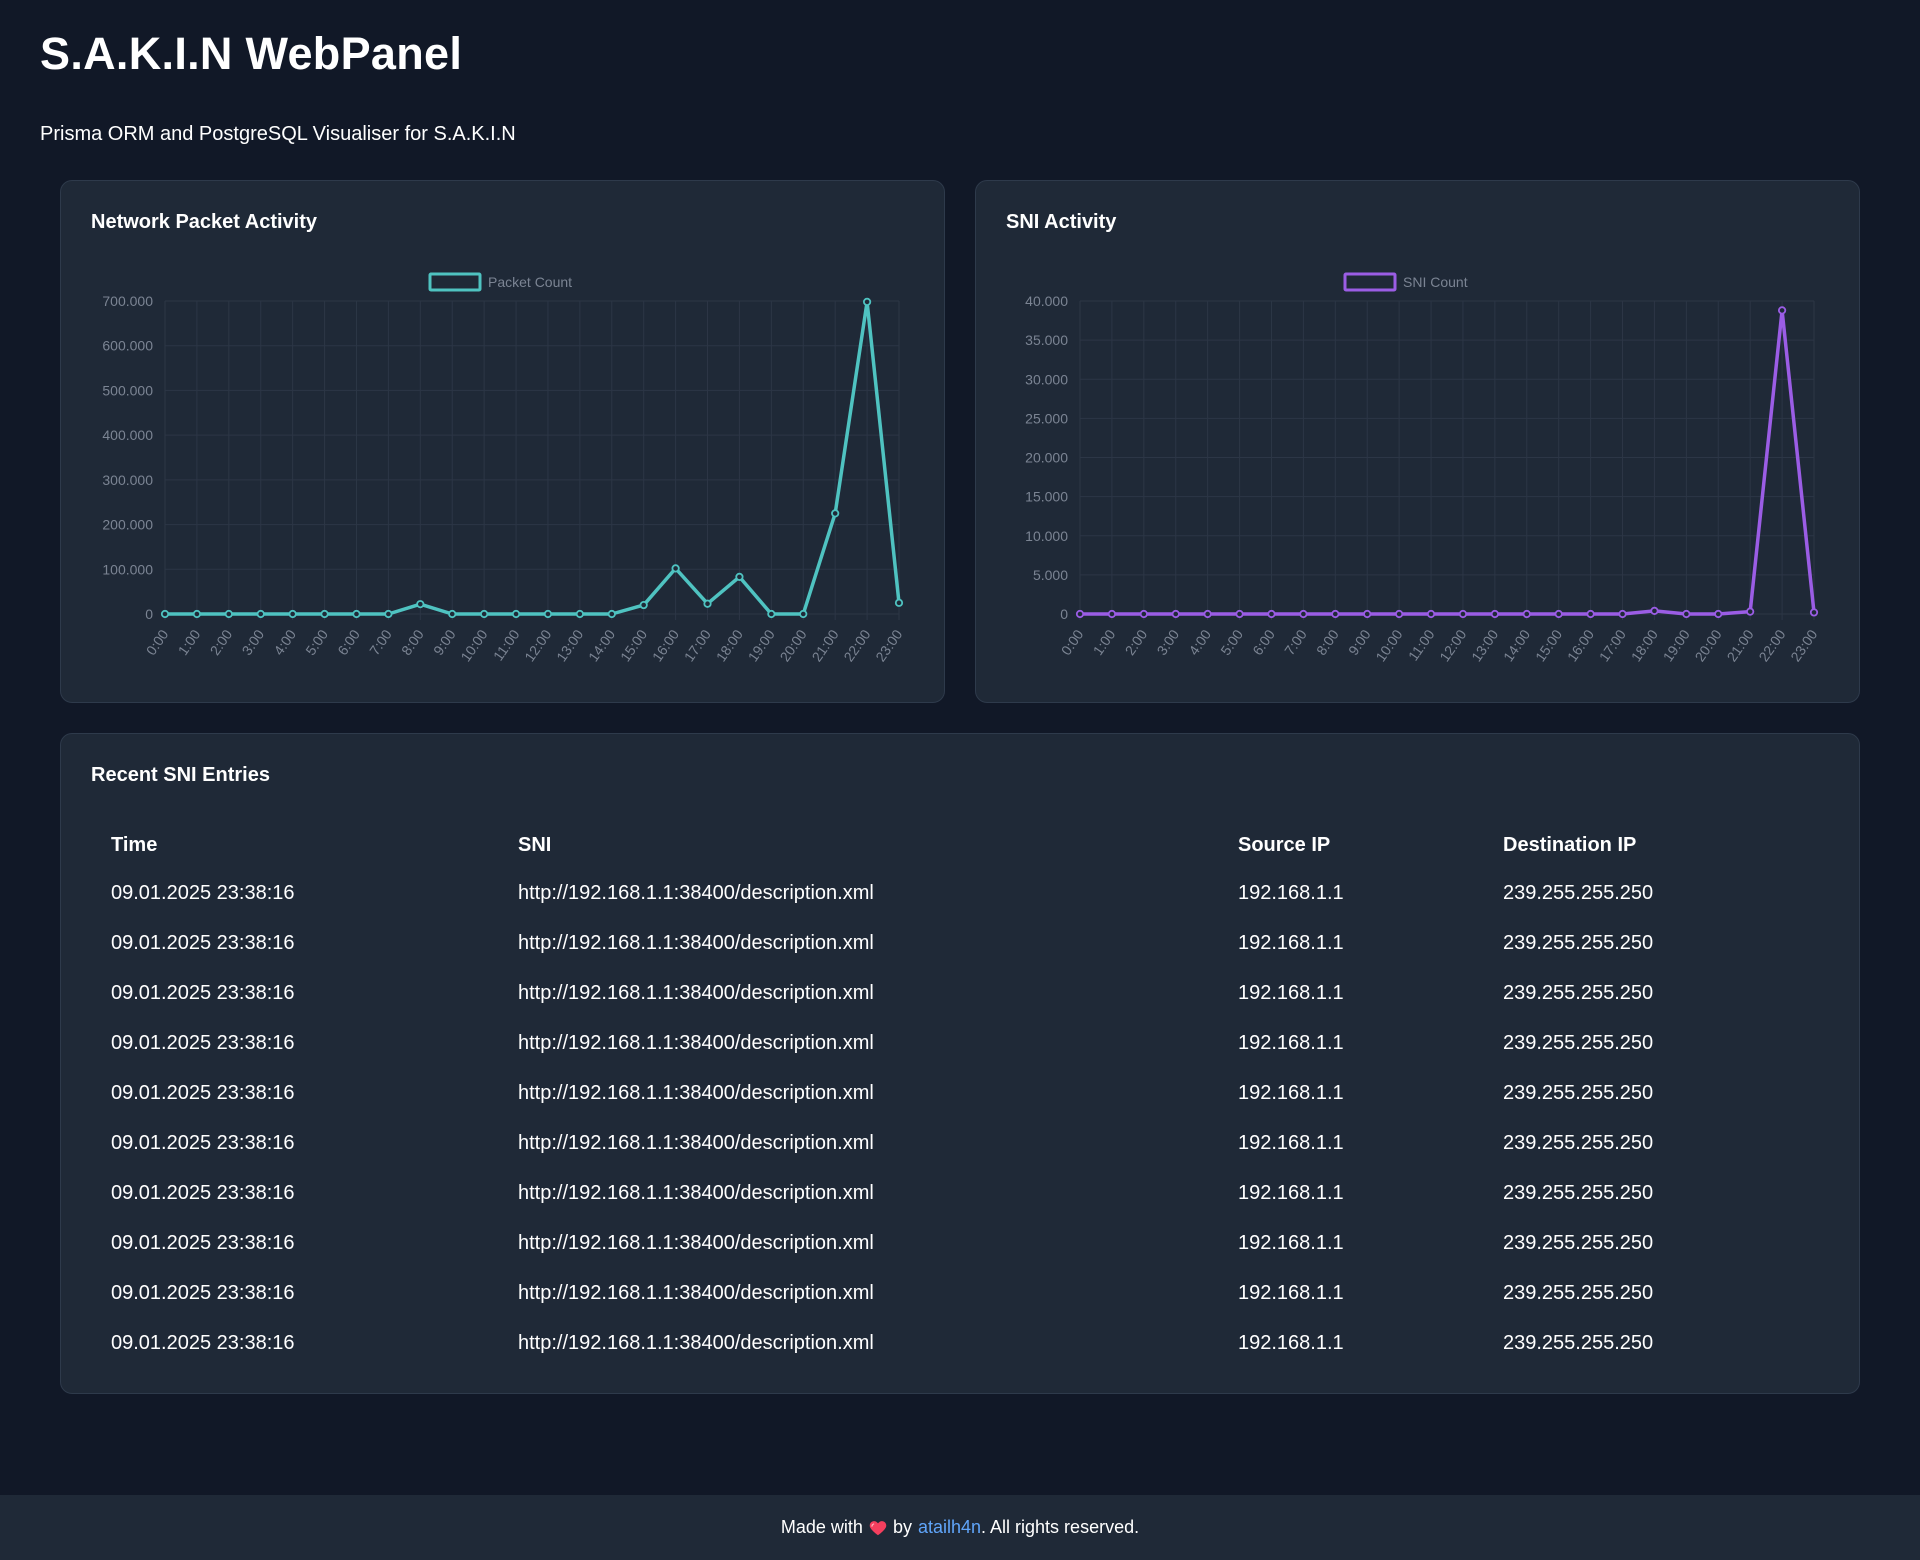  I want to click on sni-chart-x-tick-label: 18:00, so click(1644, 645).